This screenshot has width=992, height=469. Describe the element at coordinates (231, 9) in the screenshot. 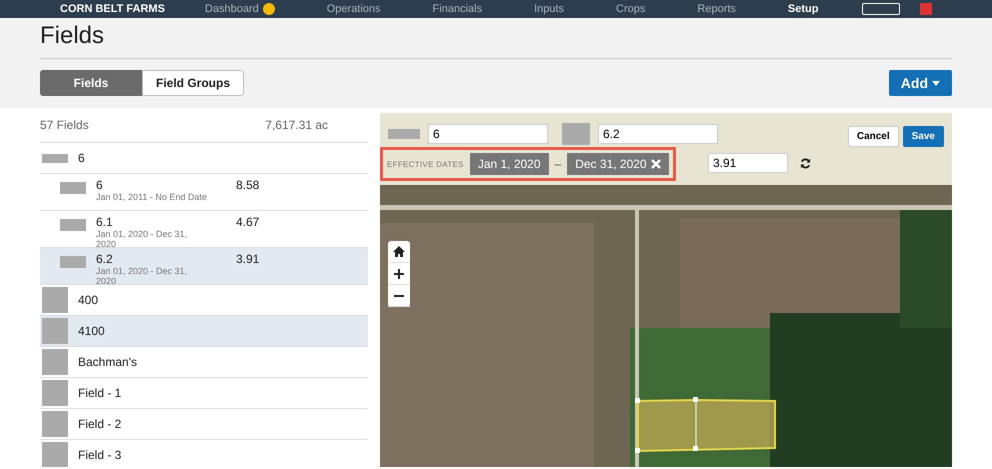

I see `nav-link: Dashboard` at that location.